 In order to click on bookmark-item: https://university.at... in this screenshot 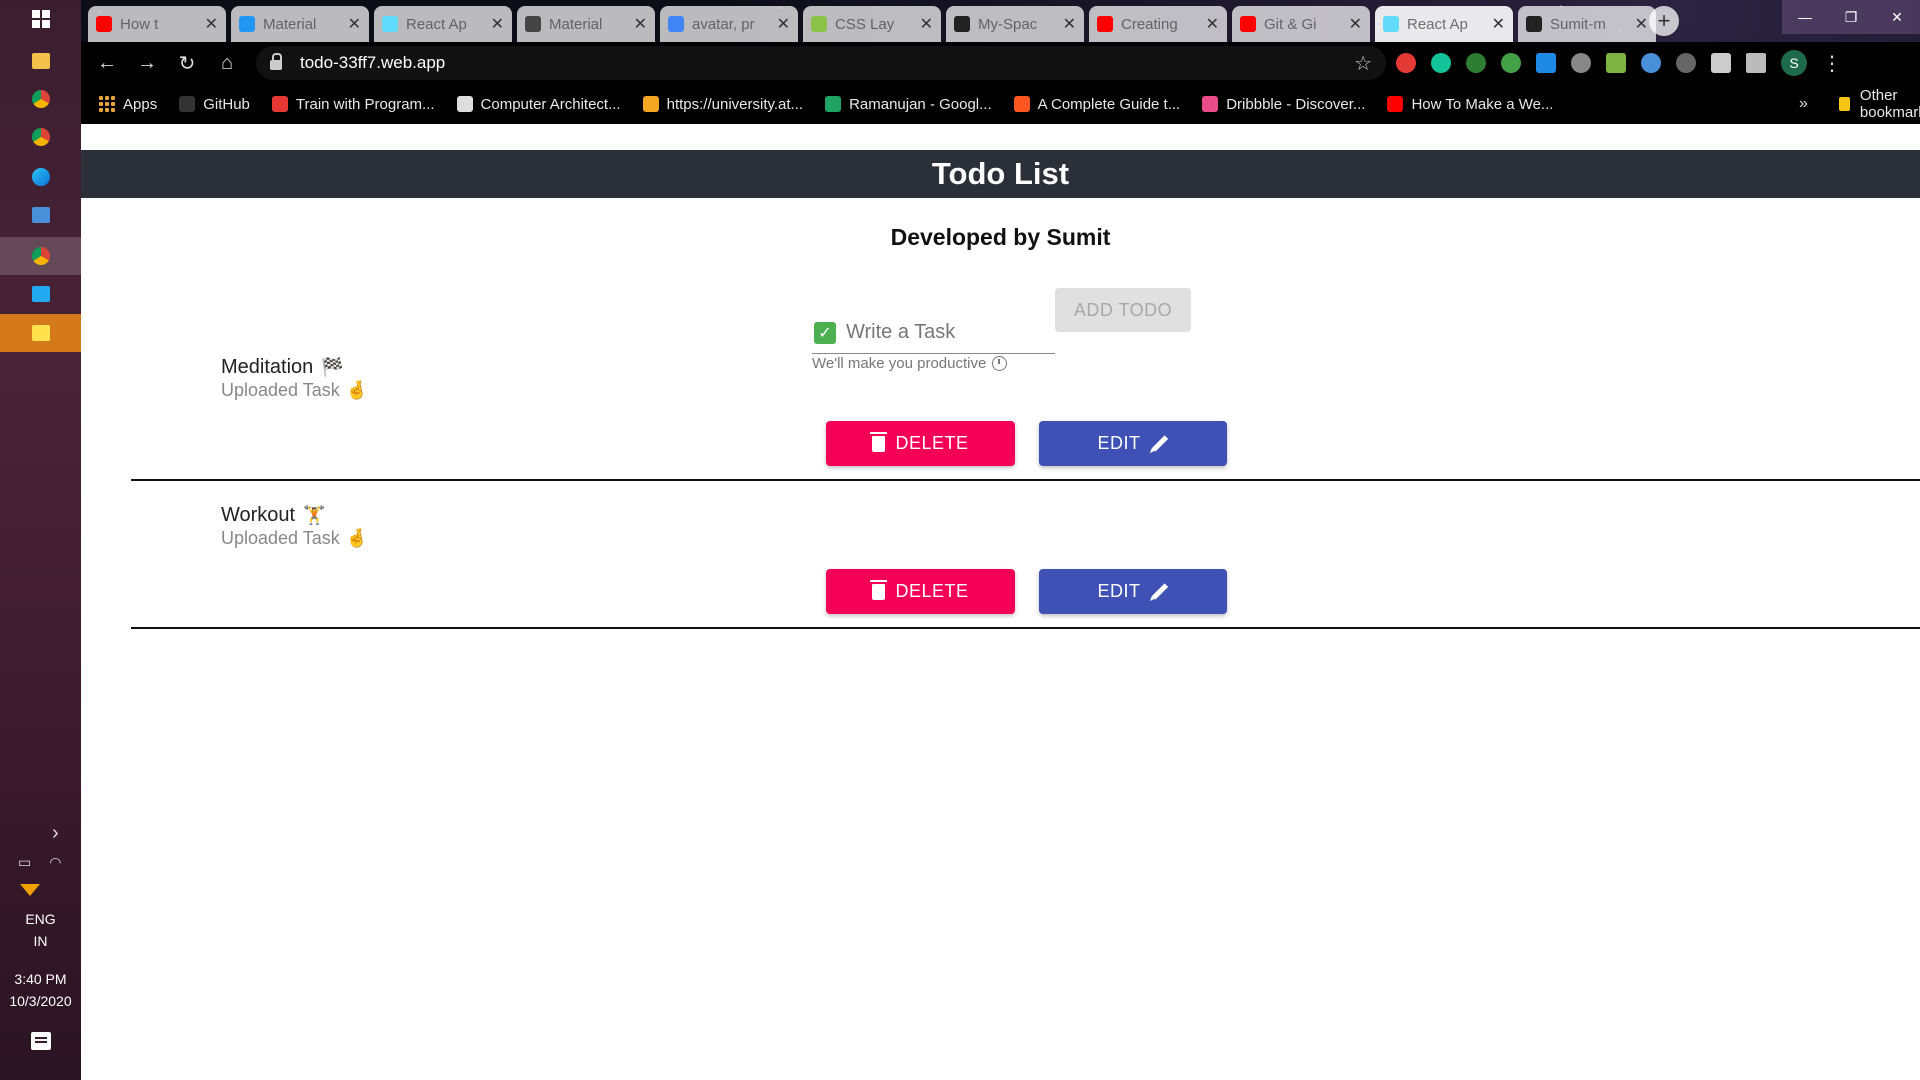, I will do `click(722, 104)`.